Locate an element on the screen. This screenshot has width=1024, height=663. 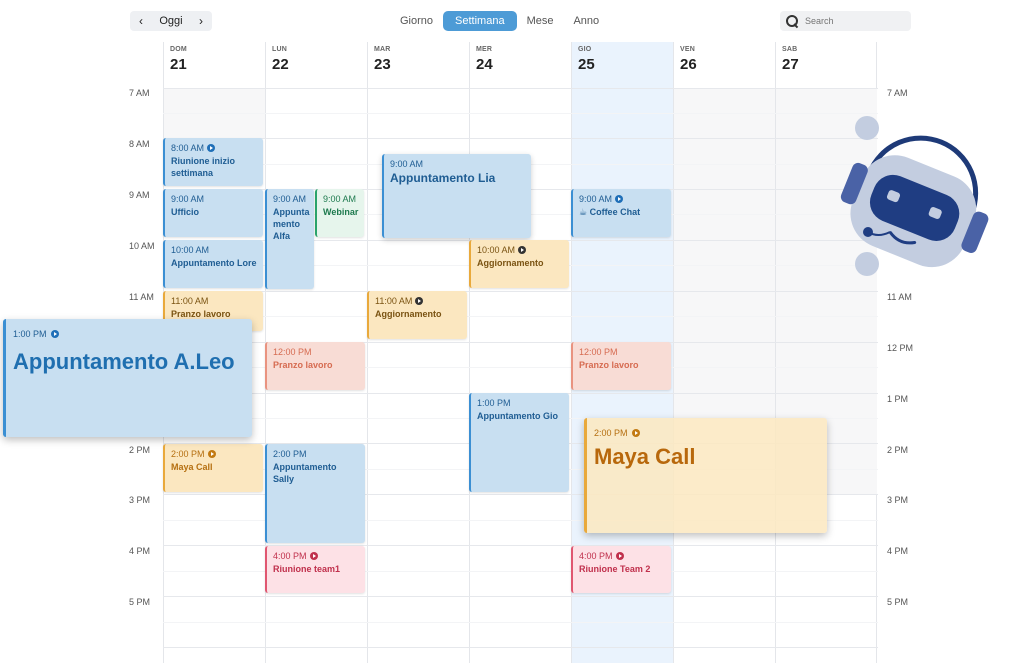
day-number: 22 is located at coordinates (316, 64).